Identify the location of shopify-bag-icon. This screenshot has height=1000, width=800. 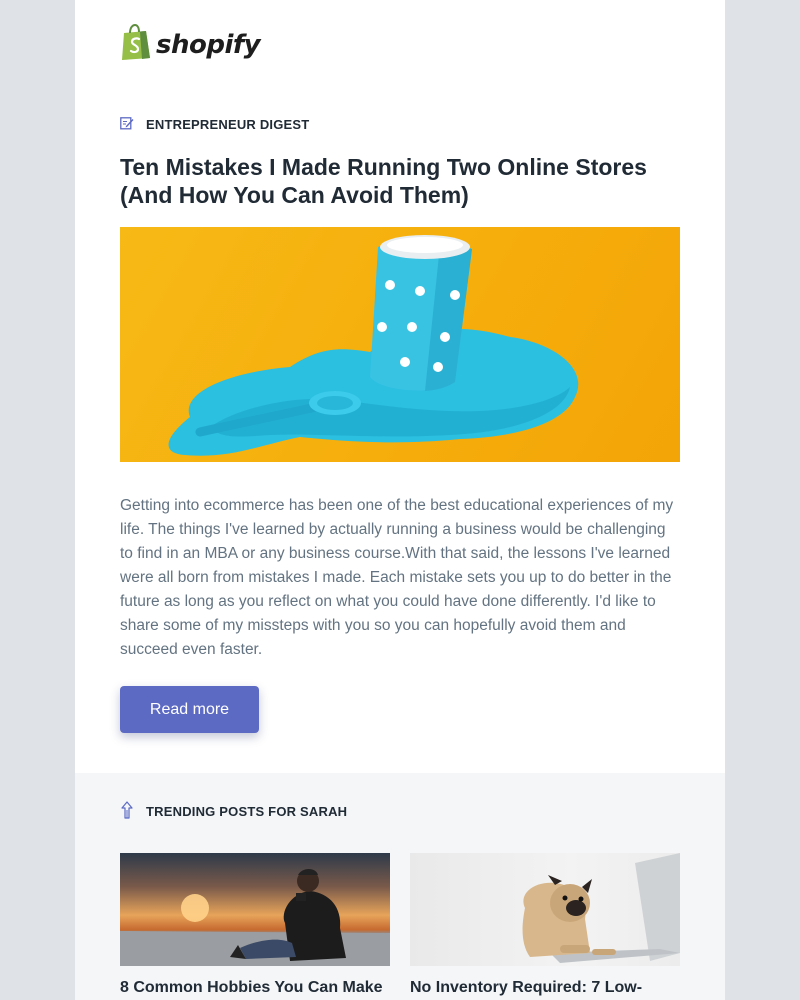
(136, 44).